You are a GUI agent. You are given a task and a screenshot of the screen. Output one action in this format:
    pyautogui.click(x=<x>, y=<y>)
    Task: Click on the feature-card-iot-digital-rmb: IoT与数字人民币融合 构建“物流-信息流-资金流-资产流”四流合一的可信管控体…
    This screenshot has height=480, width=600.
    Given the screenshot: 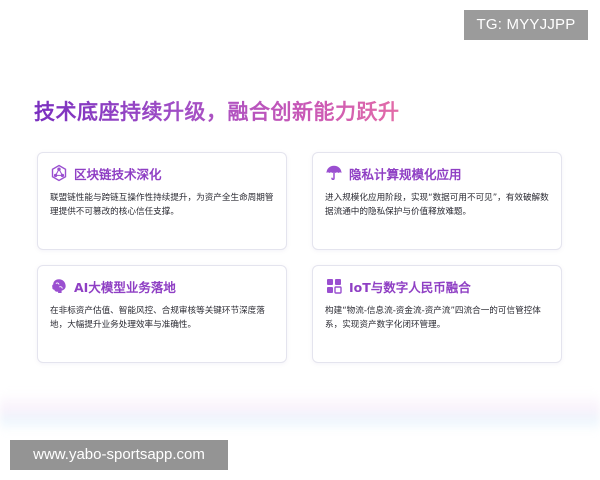 What is the action you would take?
    pyautogui.click(x=437, y=314)
    